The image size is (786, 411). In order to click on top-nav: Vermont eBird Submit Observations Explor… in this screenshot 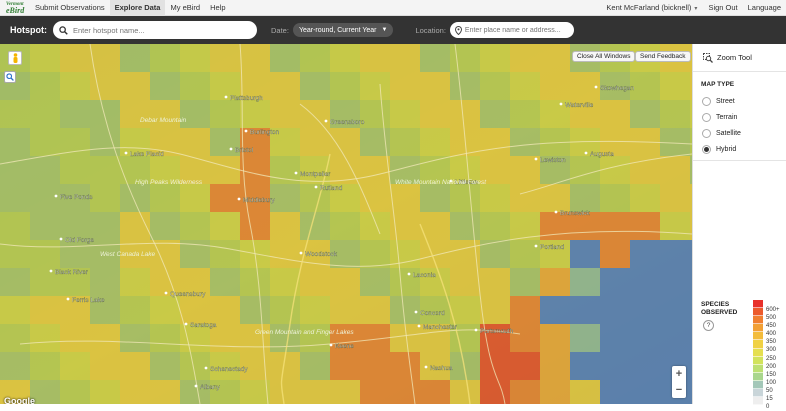, I will do `click(393, 8)`.